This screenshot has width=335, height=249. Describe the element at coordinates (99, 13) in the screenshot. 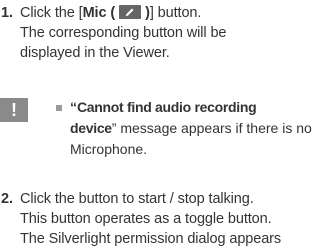

I see `mic-label: Mic (` at that location.